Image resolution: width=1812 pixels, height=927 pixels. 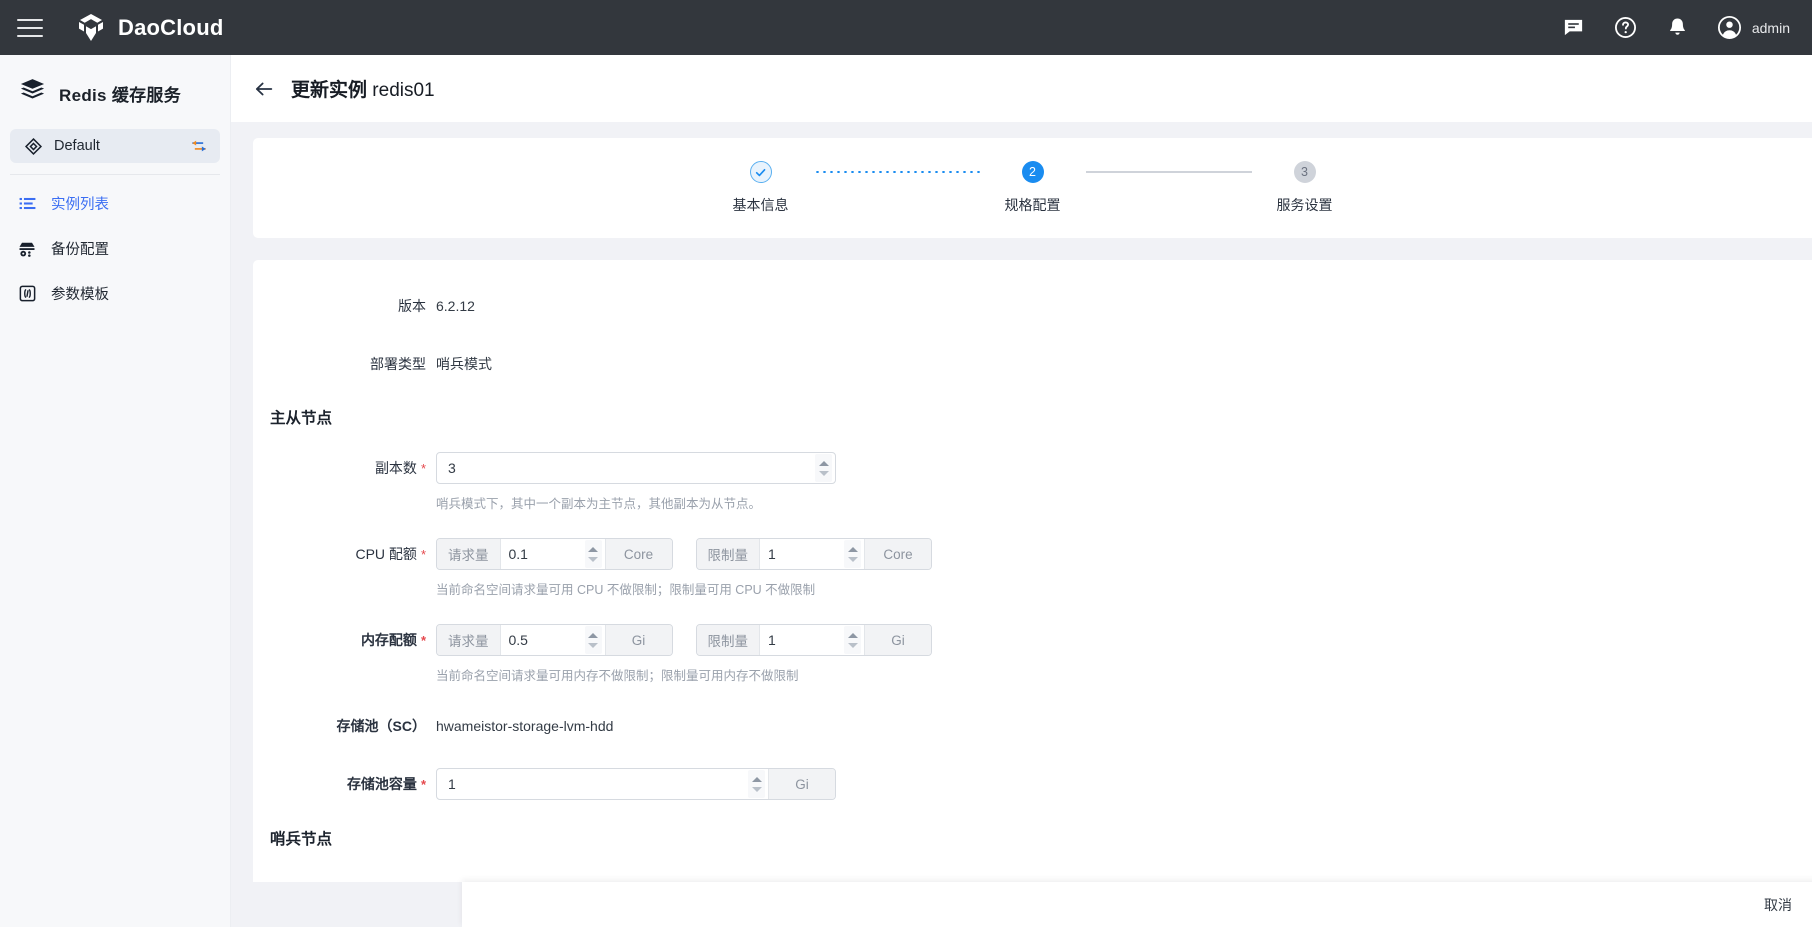 I want to click on hamburger-icon, so click(x=30, y=27).